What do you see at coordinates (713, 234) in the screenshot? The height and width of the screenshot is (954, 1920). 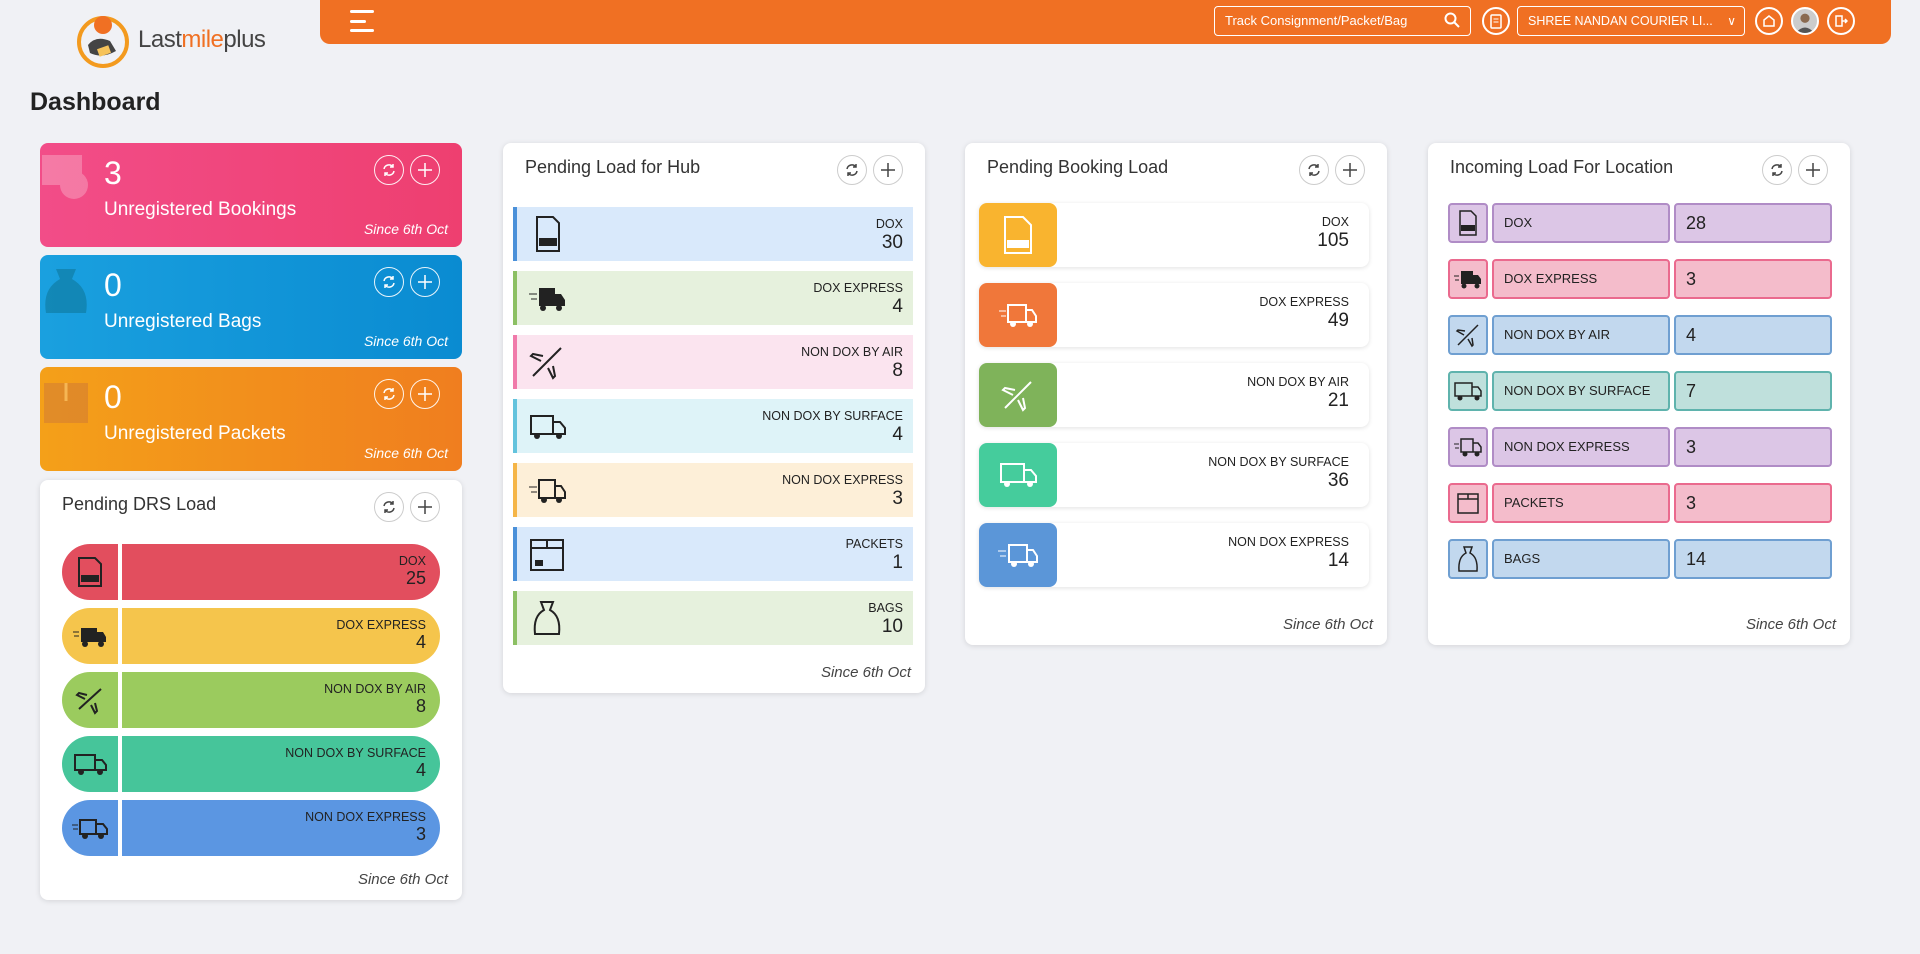 I see `hub-row-dox: DOX 30` at bounding box center [713, 234].